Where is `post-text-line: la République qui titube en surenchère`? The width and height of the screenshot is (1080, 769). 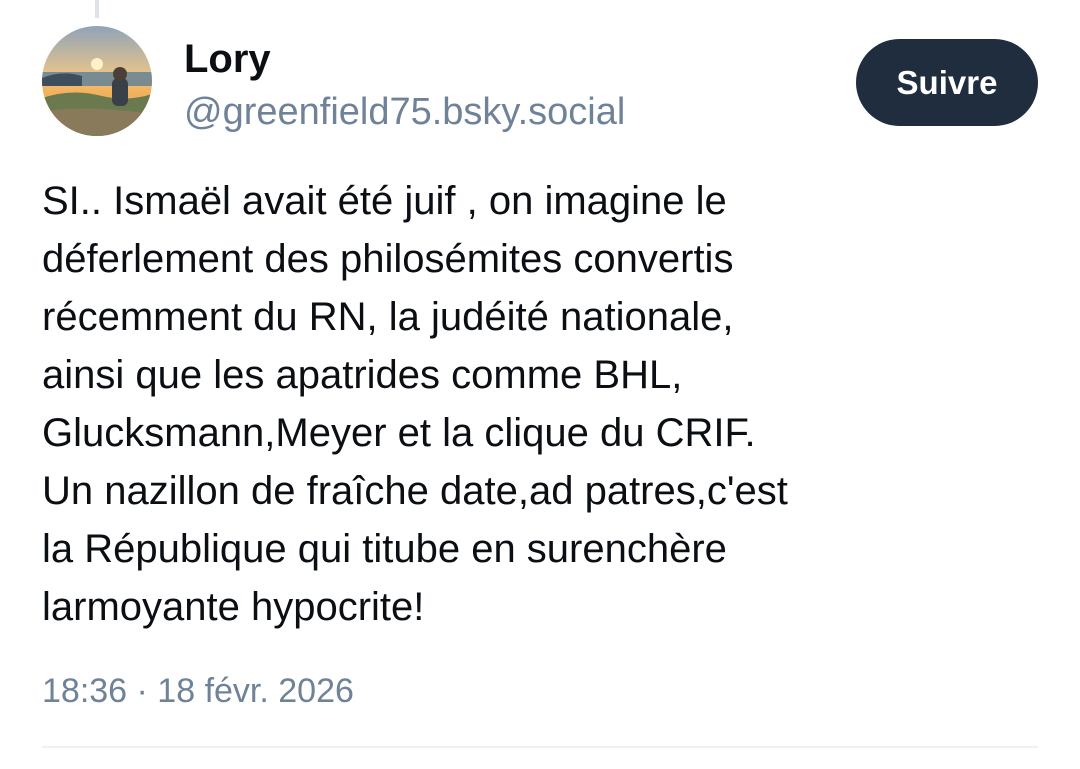
post-text-line: la République qui titube en surenchère is located at coordinates (384, 549).